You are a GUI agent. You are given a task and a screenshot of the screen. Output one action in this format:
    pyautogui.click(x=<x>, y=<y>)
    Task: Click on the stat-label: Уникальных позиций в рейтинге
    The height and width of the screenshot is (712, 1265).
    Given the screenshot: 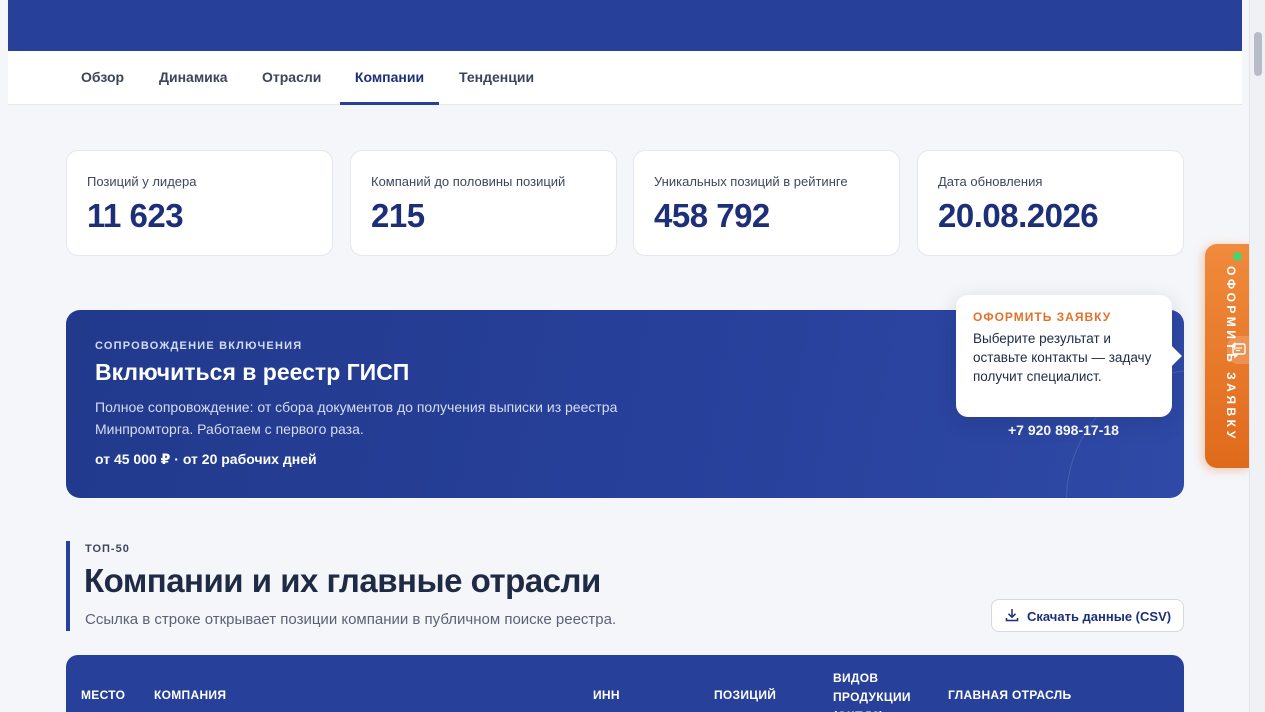 What is the action you would take?
    pyautogui.click(x=751, y=181)
    